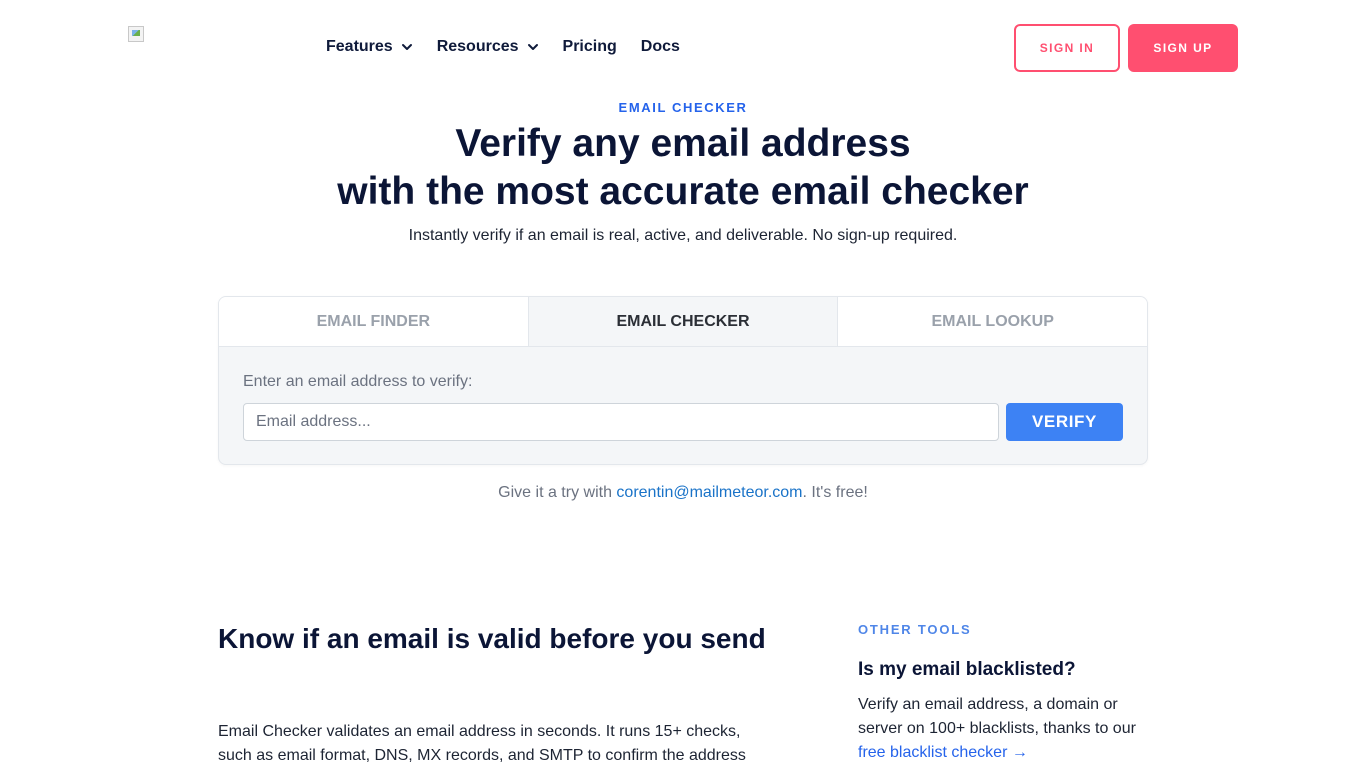  I want to click on sign-in-button: SIGN IN, so click(1067, 48).